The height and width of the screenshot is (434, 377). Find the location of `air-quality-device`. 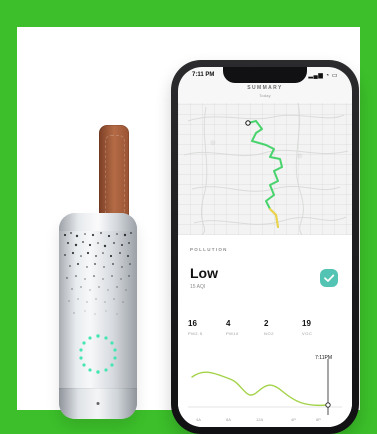

air-quality-device is located at coordinates (98, 316).